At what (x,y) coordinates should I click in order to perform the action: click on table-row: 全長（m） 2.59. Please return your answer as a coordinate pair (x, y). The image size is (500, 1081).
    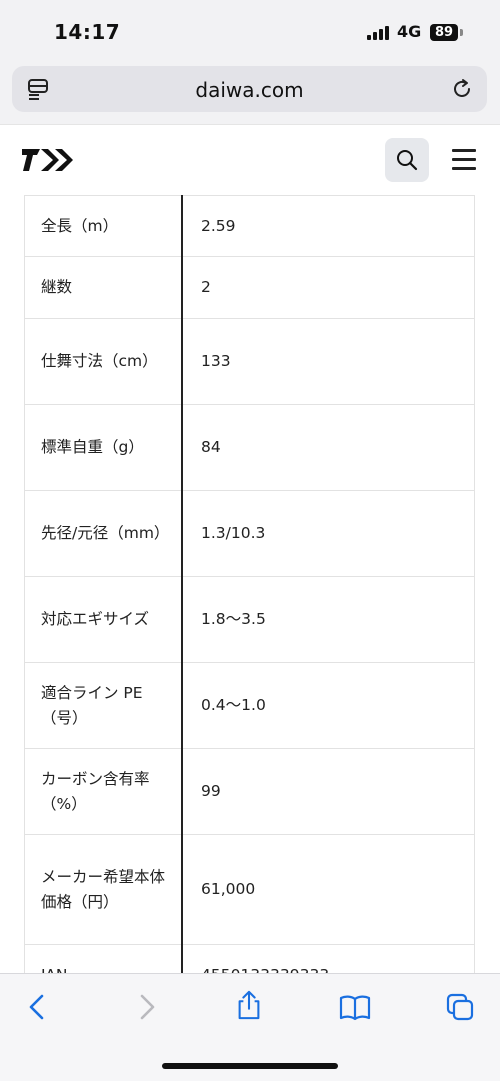
    Looking at the image, I should click on (249, 226).